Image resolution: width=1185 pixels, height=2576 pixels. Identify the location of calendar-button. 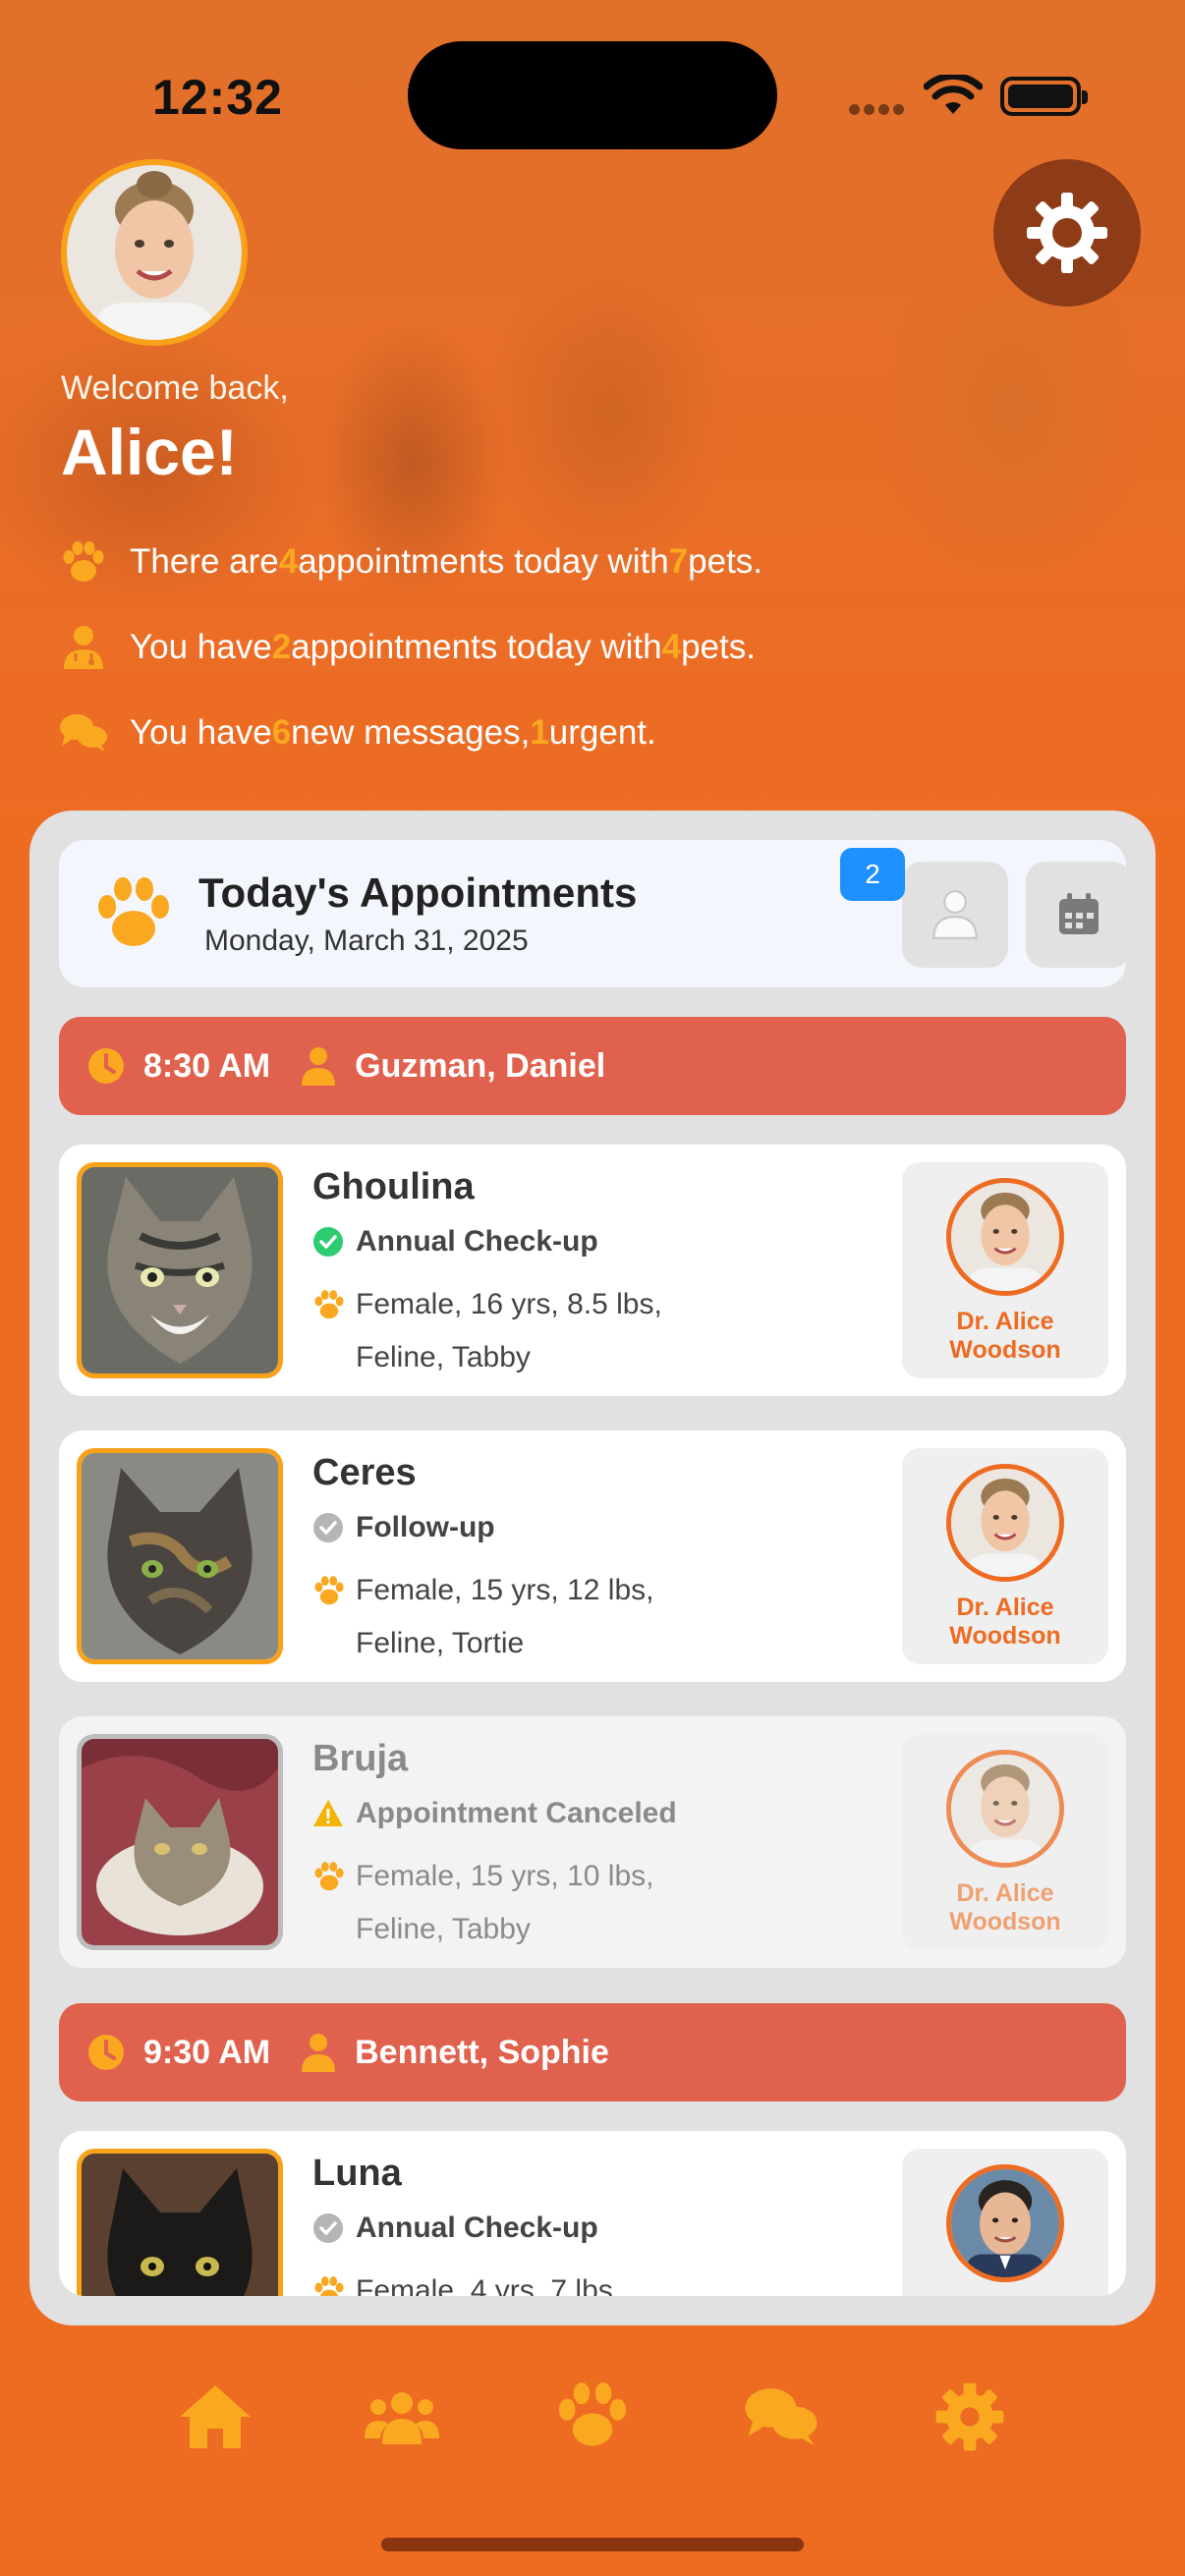
(1076, 915).